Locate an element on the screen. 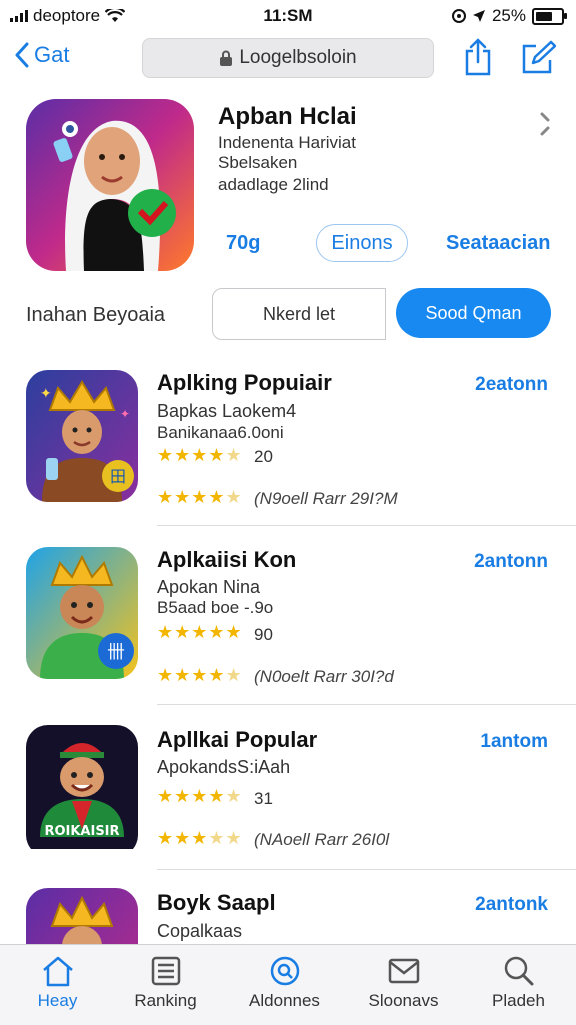 The width and height of the screenshot is (576, 1025). get-button: Einons is located at coordinates (362, 243).